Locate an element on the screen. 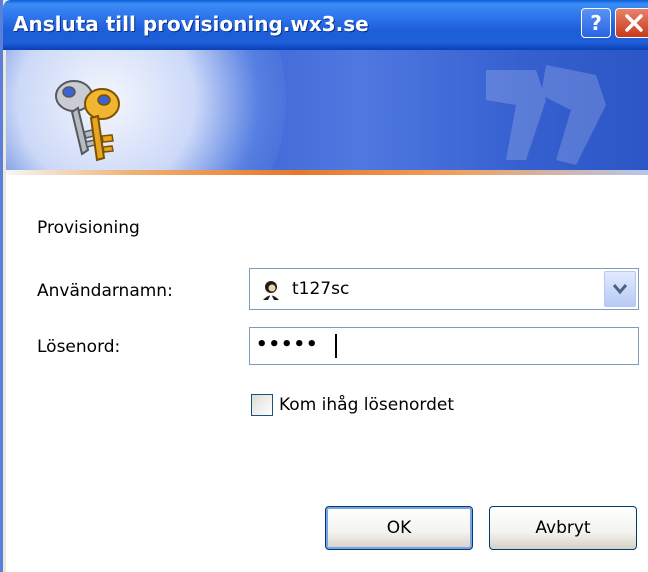 This screenshot has height=572, width=648. keys-icon is located at coordinates (87, 121).